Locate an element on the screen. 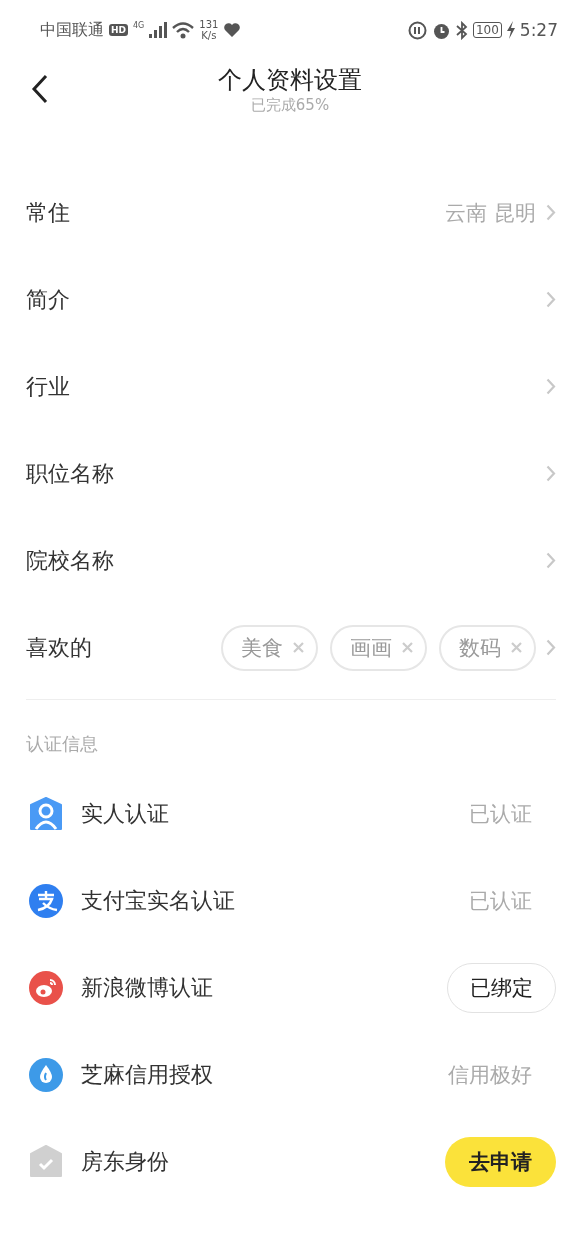  verification-label: 实人认证 is located at coordinates (125, 813).